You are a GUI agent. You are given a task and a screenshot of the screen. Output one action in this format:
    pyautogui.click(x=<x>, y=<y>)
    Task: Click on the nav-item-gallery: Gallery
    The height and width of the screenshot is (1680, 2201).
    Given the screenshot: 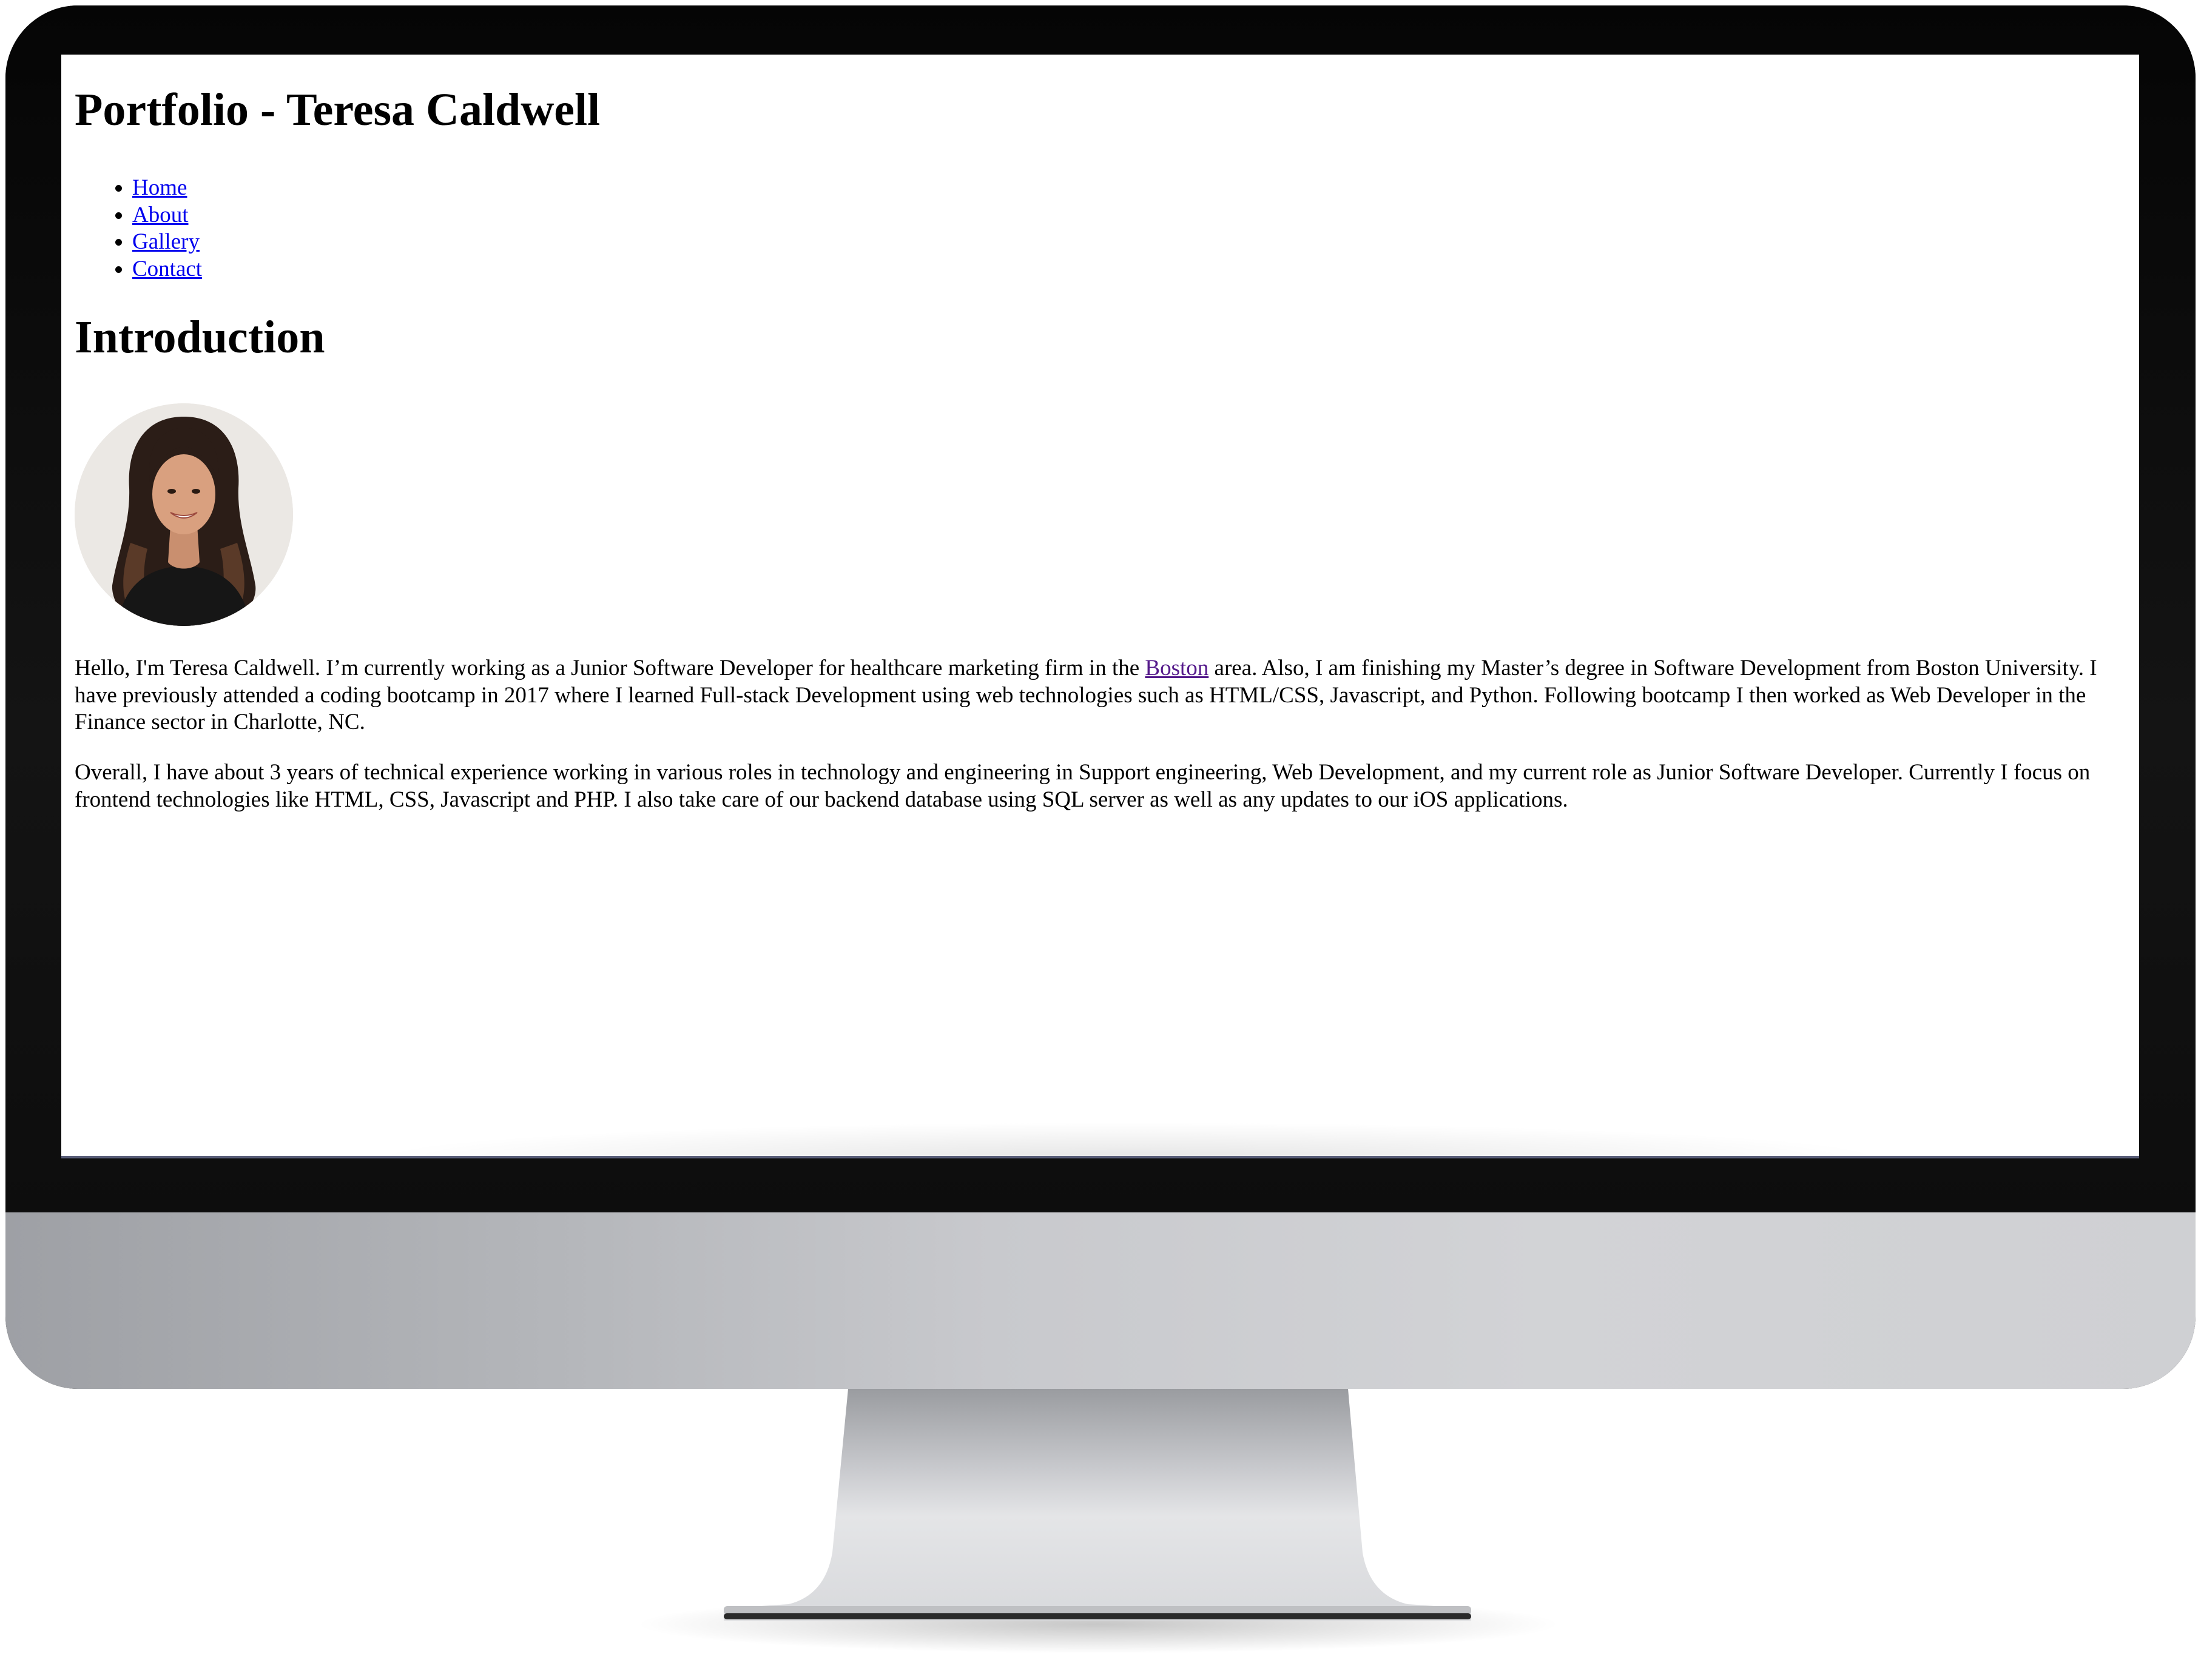 What is the action you would take?
    pyautogui.click(x=167, y=242)
    